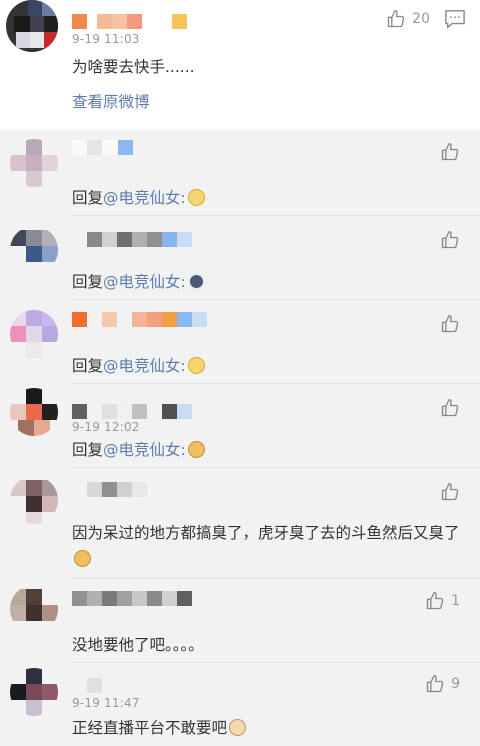  Describe the element at coordinates (106, 703) in the screenshot. I see `timestamp: 9-19 11:47` at that location.